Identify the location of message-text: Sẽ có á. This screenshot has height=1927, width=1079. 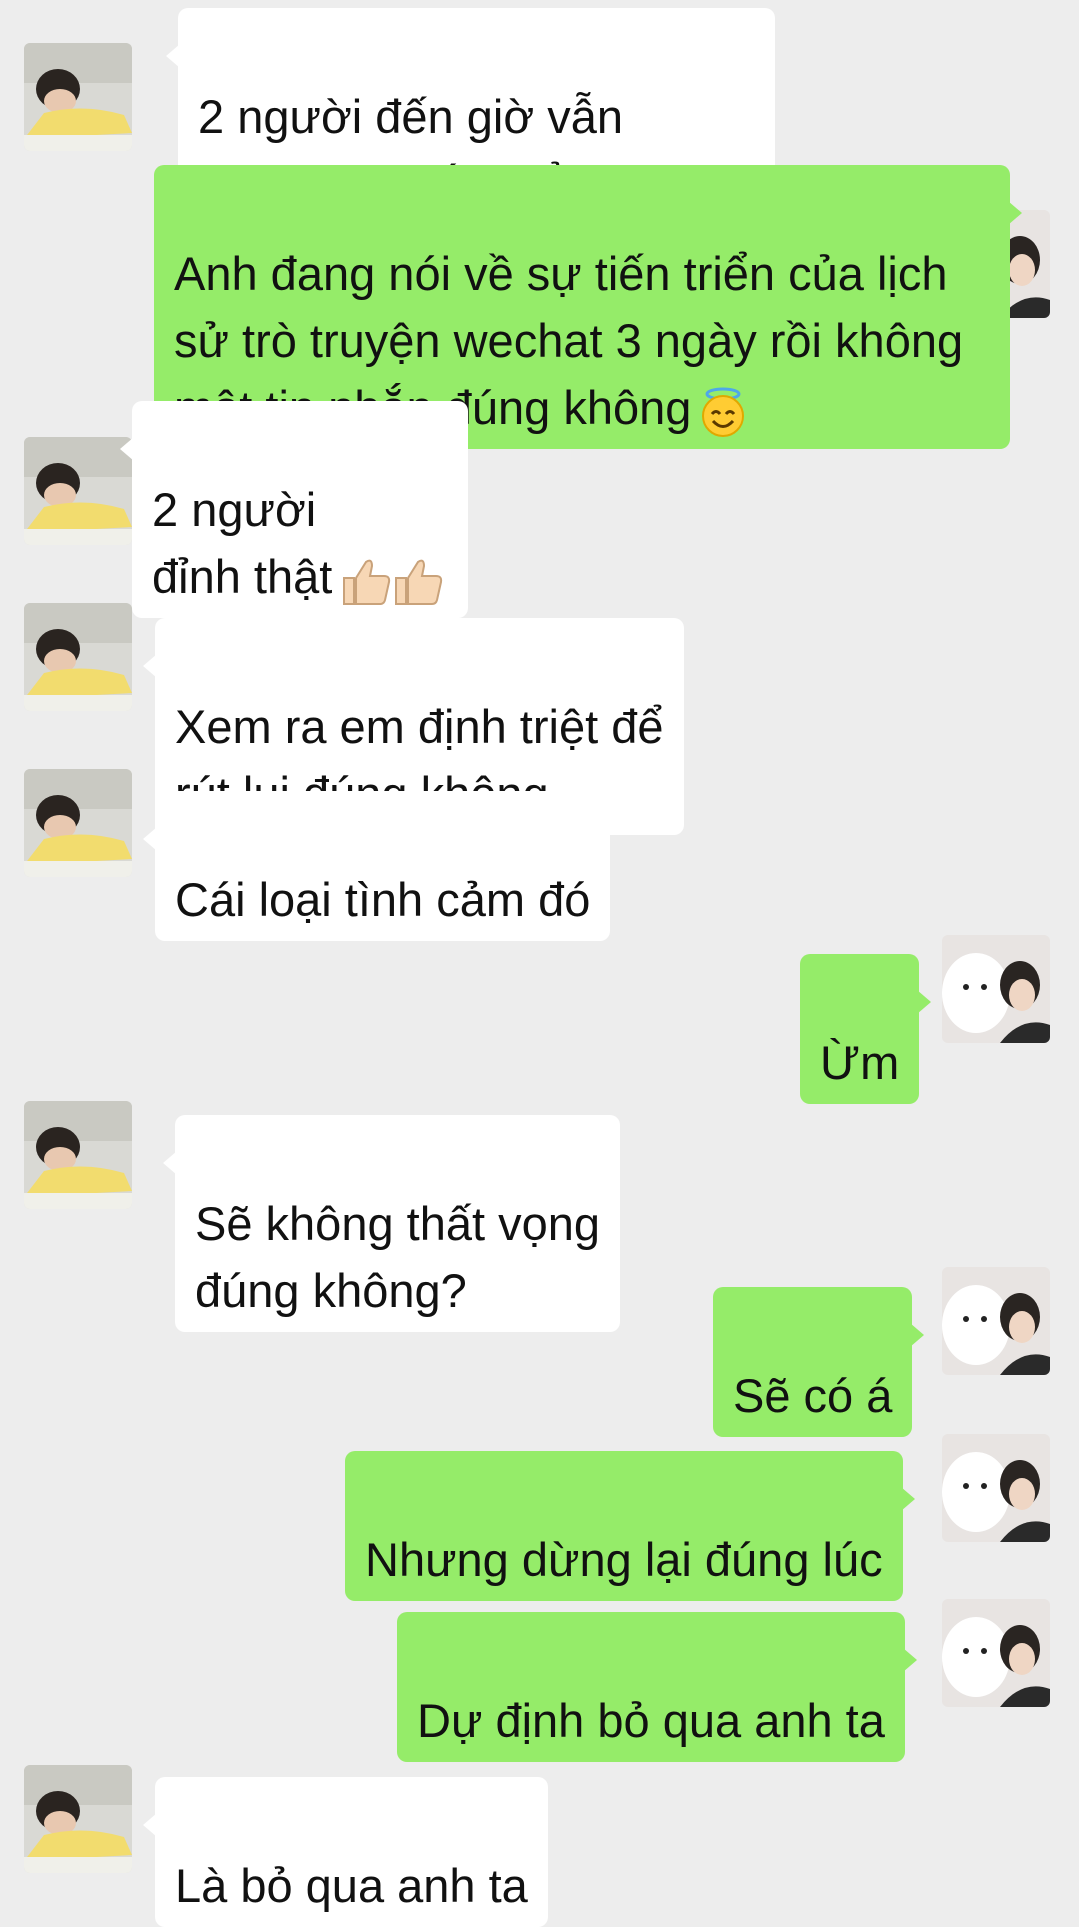
(813, 1395).